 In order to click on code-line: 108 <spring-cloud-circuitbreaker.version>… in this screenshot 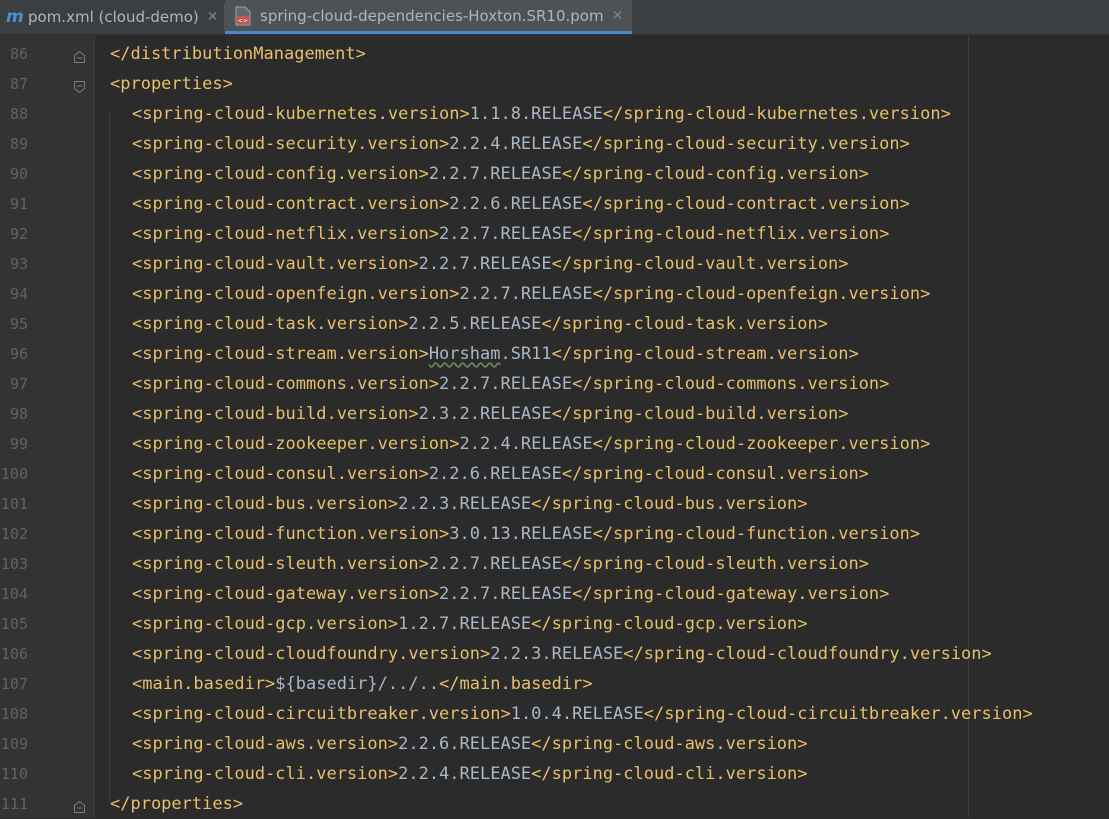, I will do `click(554, 714)`.